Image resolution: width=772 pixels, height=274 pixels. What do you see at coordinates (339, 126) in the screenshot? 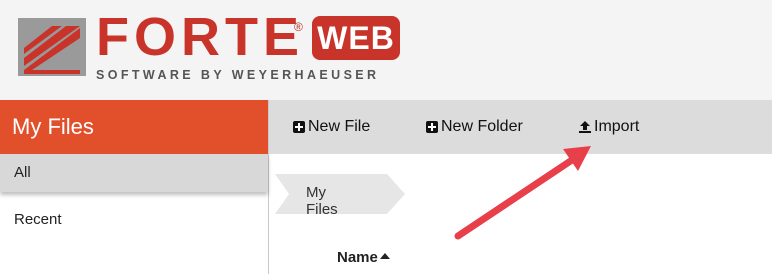
I see `new-file-label: New File` at bounding box center [339, 126].